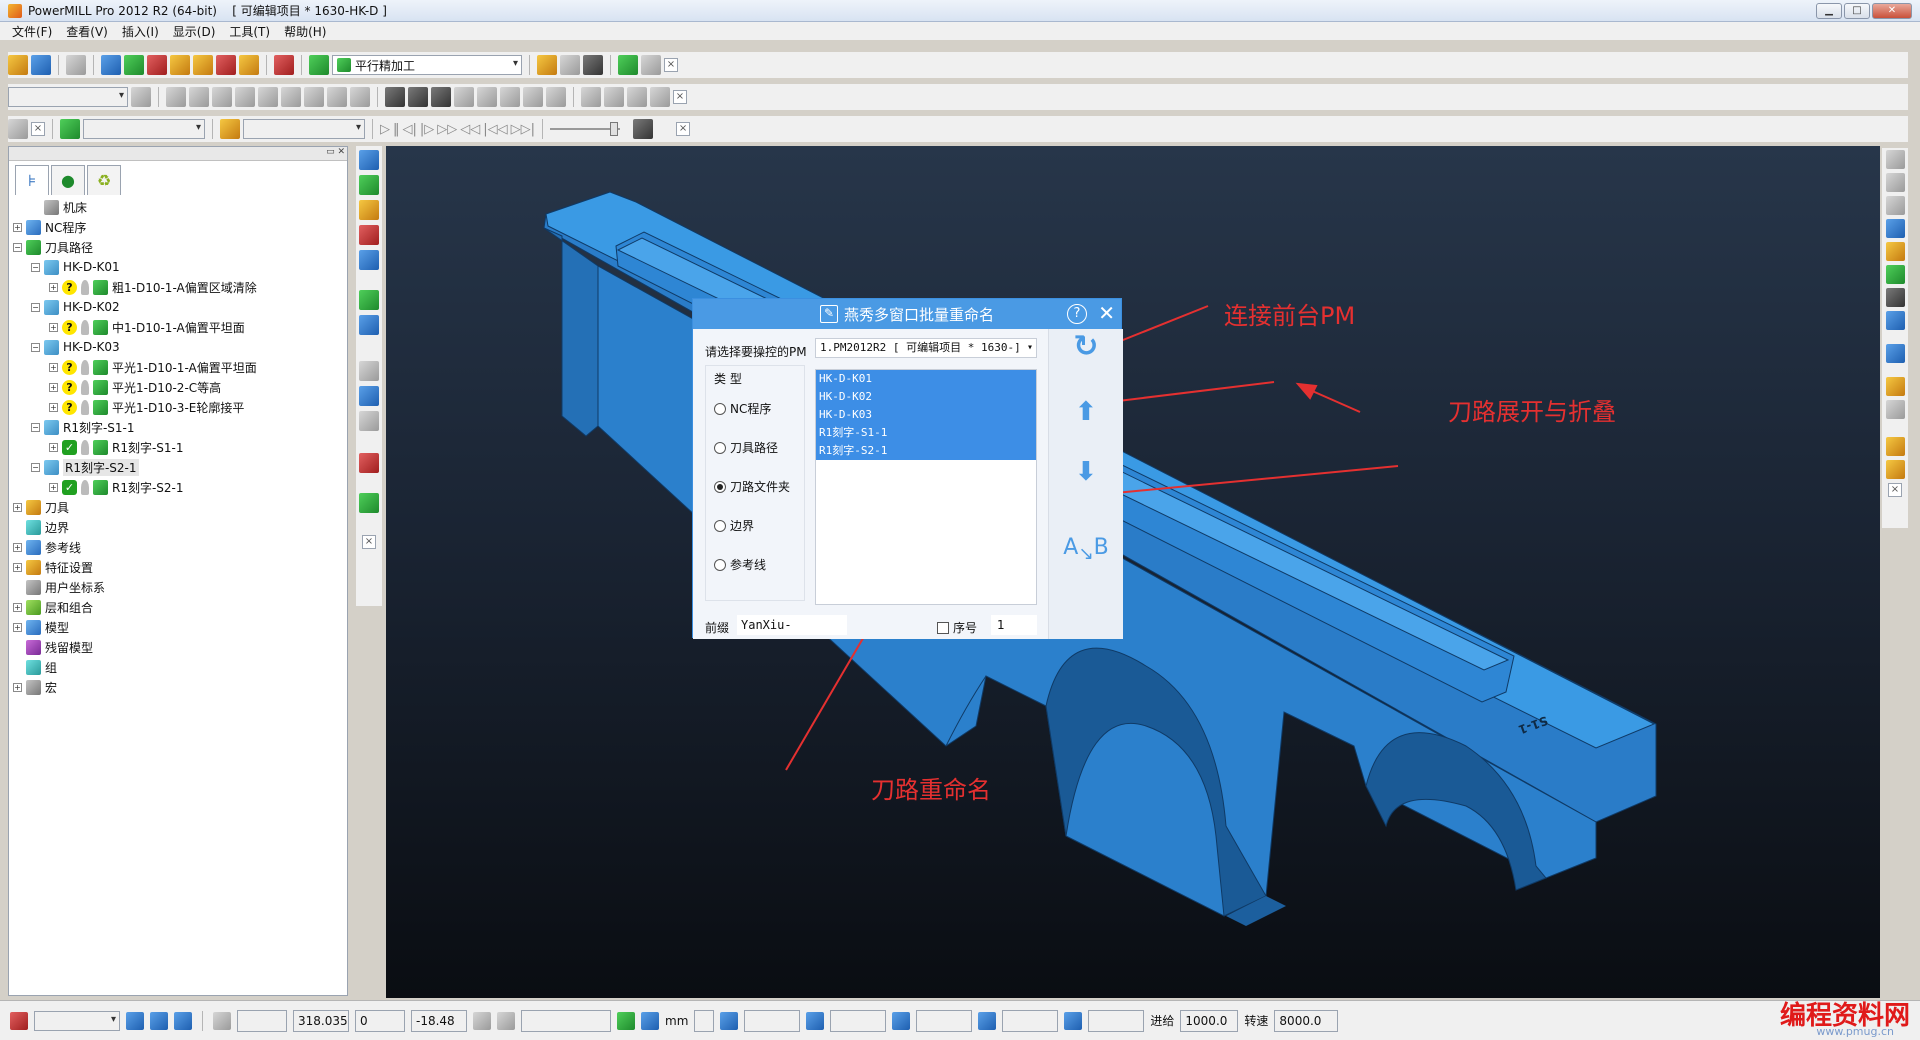  I want to click on list-icon, so click(369, 503).